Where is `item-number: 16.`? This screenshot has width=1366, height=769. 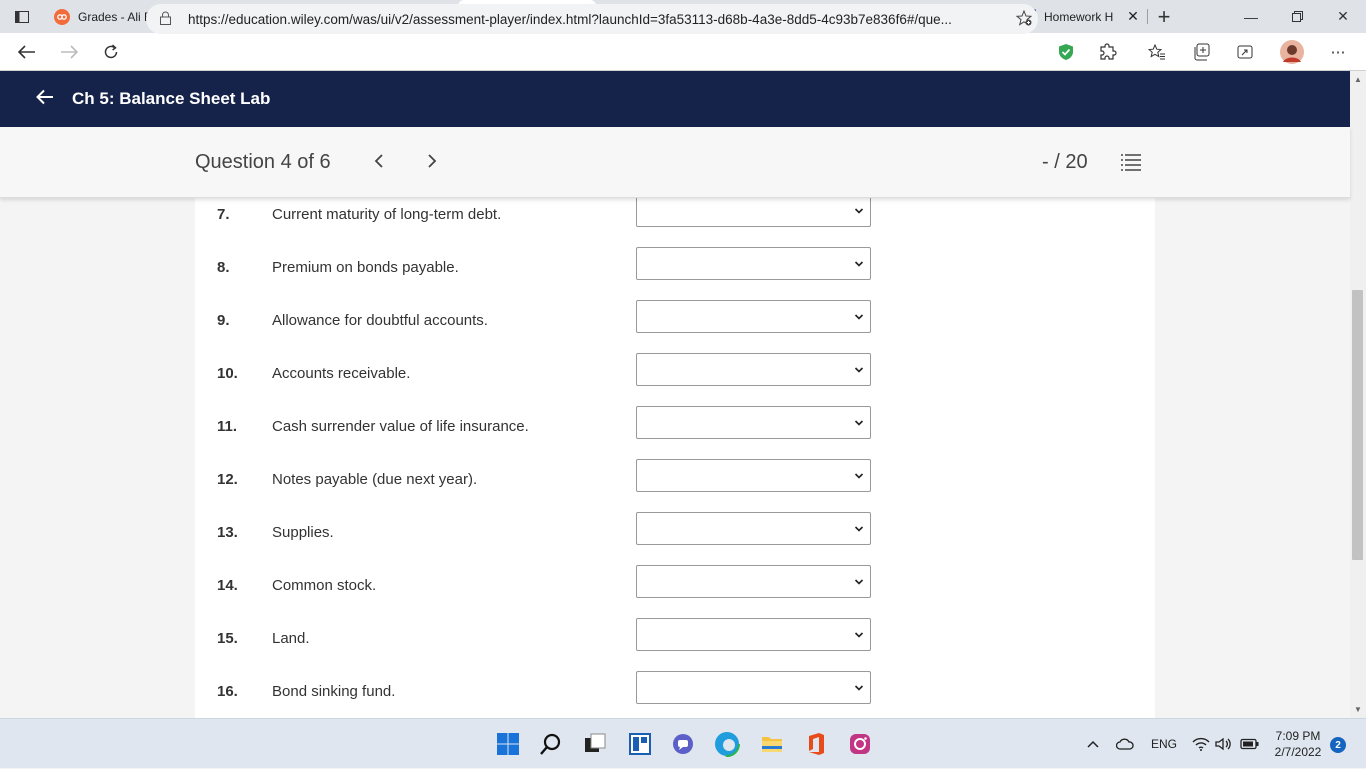
item-number: 16. is located at coordinates (227, 691).